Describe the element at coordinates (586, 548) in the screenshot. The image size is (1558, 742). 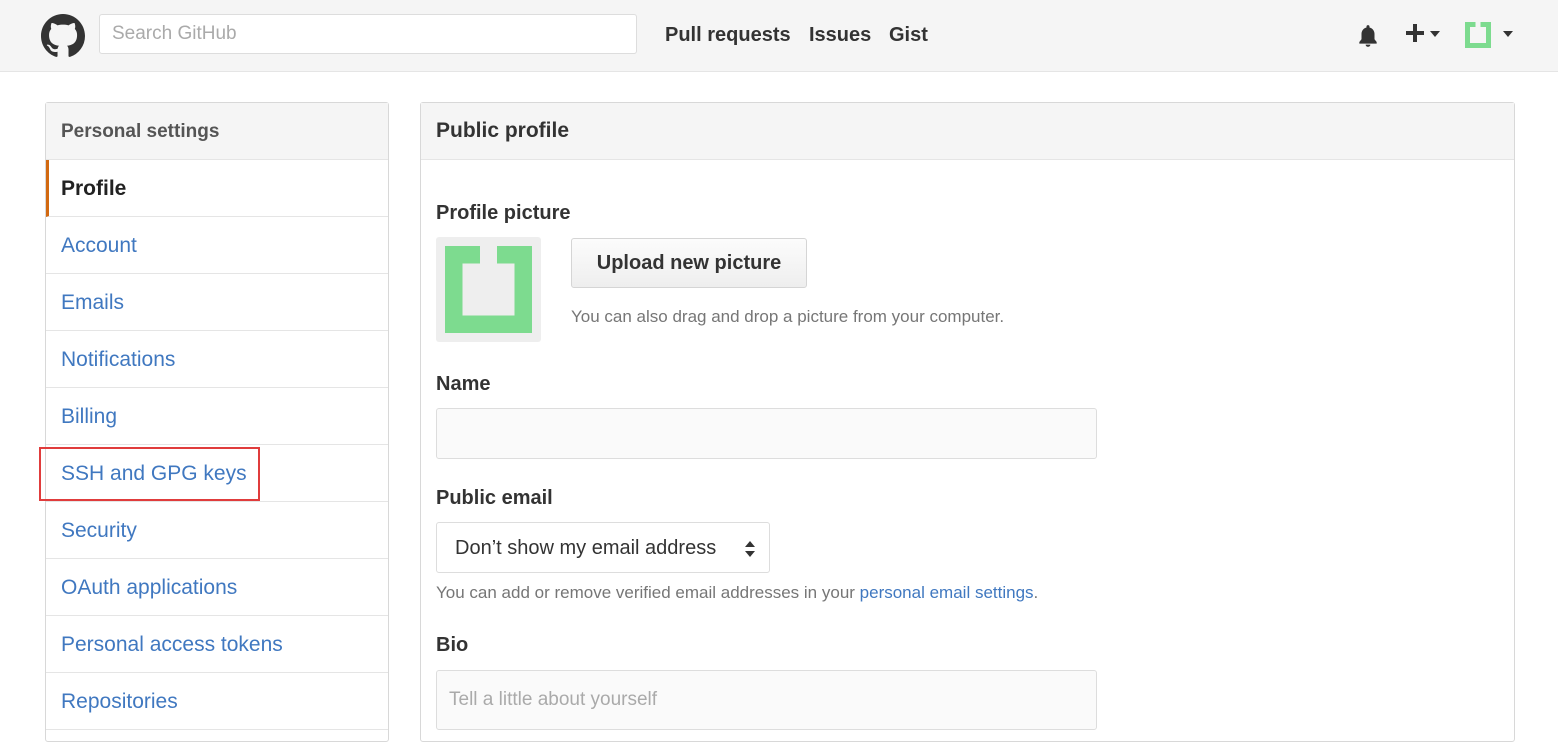
I see `public-email-selected-value: Don’t show my email address` at that location.